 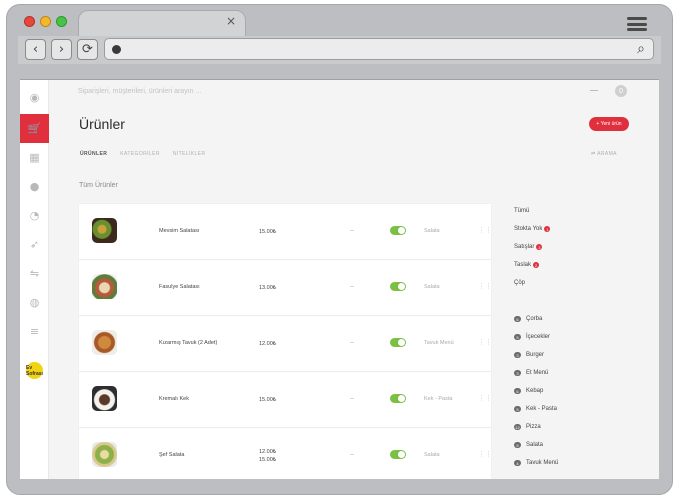 What do you see at coordinates (61, 21) in the screenshot?
I see `maximize-window-button` at bounding box center [61, 21].